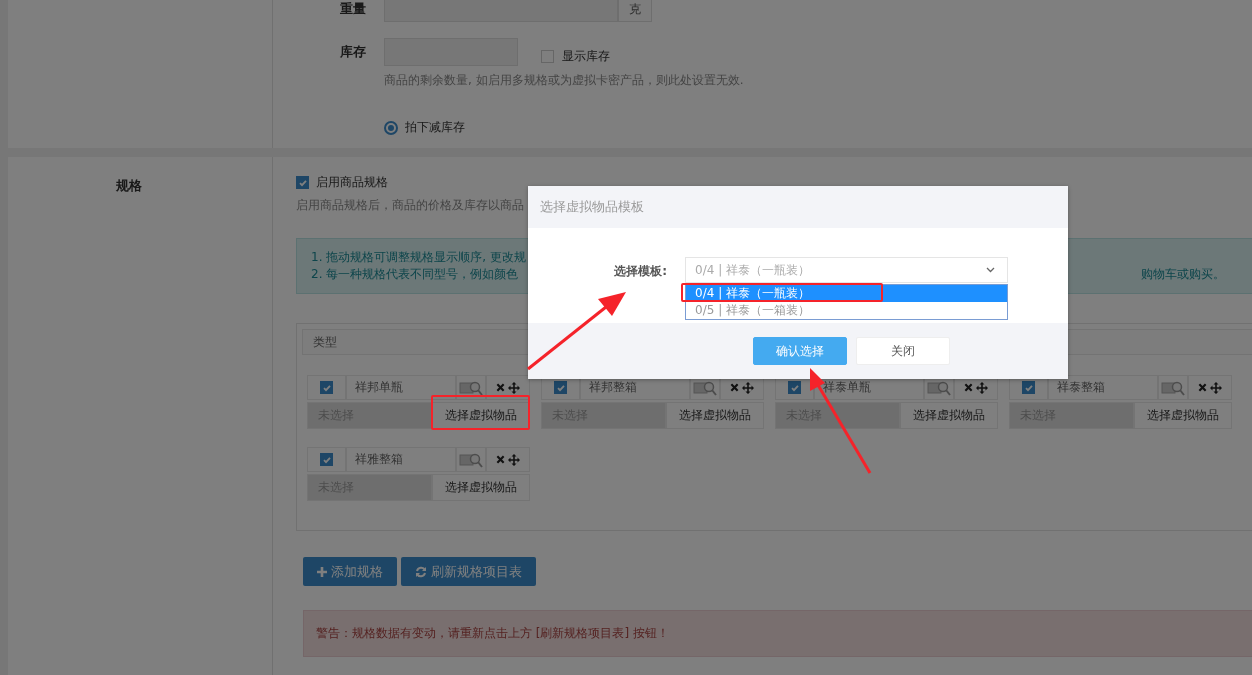 Image resolution: width=1252 pixels, height=675 pixels. I want to click on spec-name: 祥泰整箱, so click(1103, 387).